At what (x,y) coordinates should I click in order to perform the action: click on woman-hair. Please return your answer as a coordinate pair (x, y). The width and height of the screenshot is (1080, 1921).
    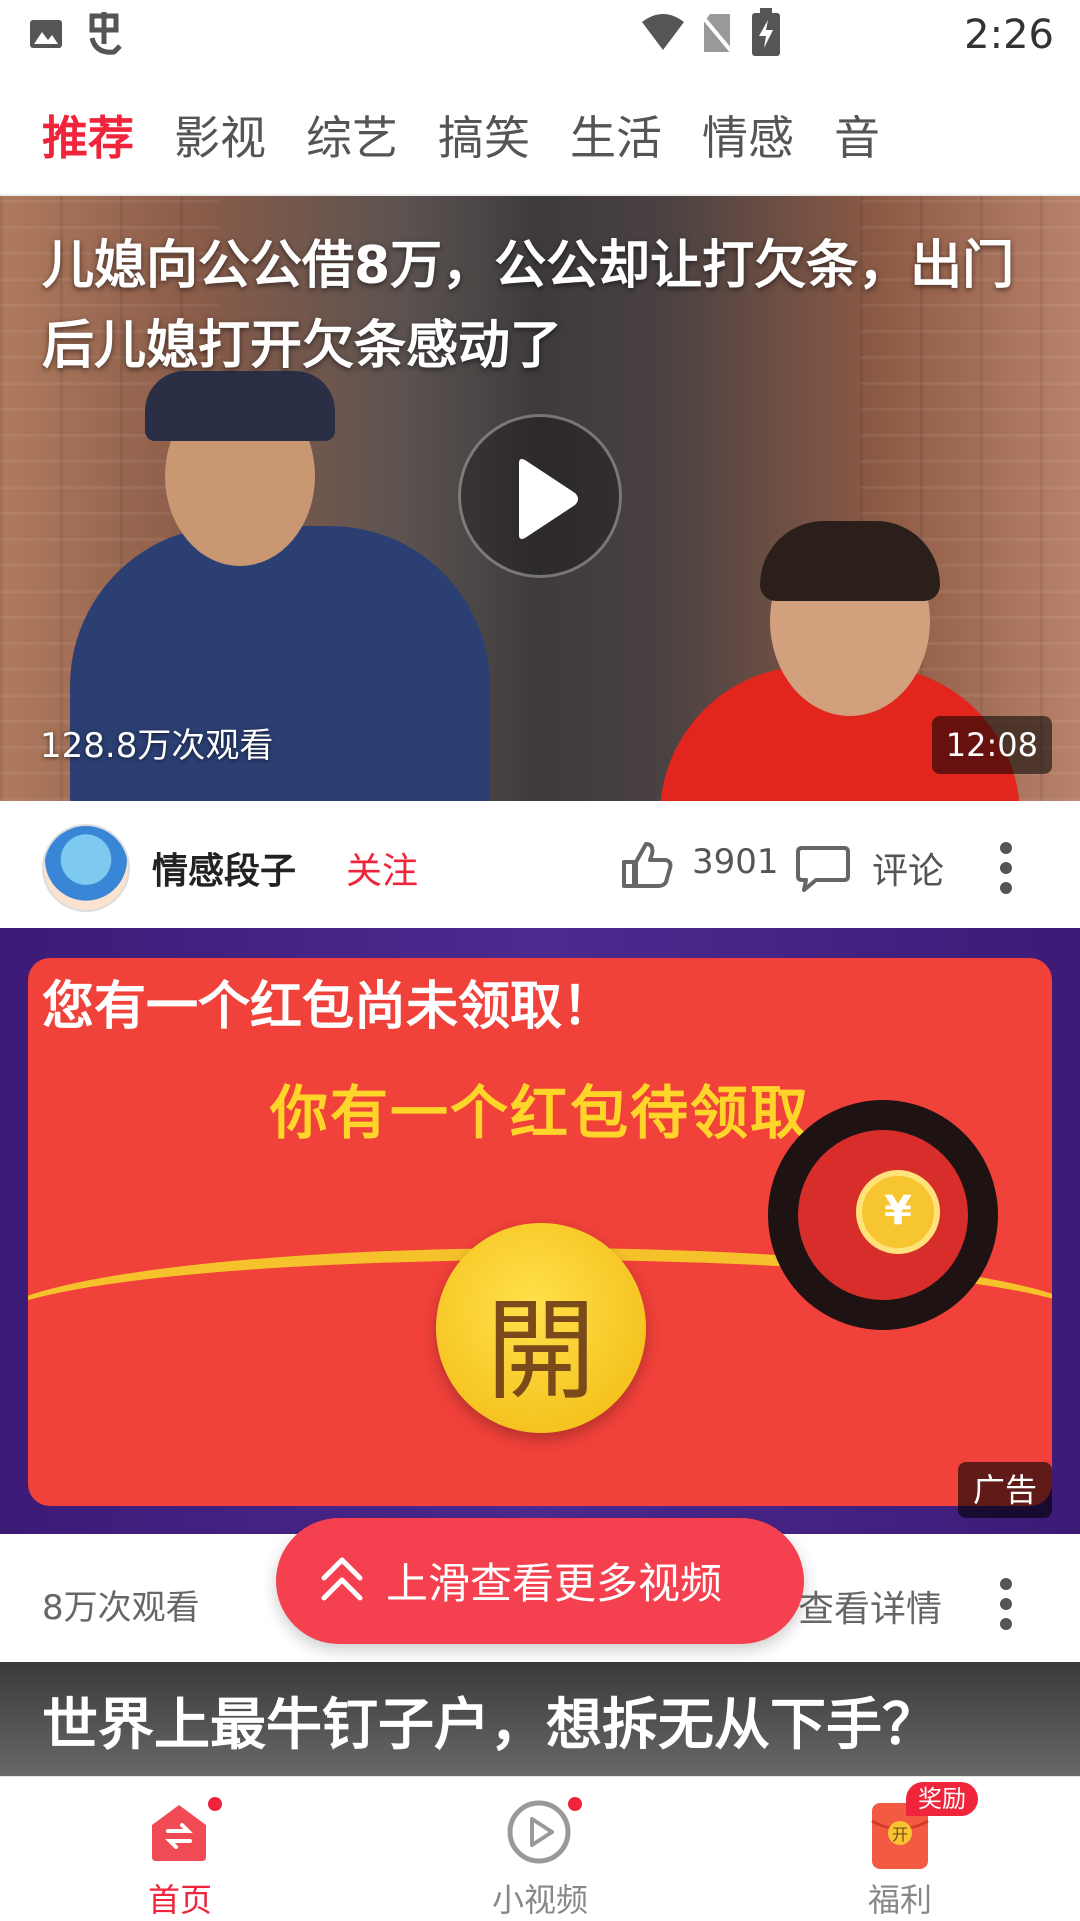
    Looking at the image, I should click on (850, 561).